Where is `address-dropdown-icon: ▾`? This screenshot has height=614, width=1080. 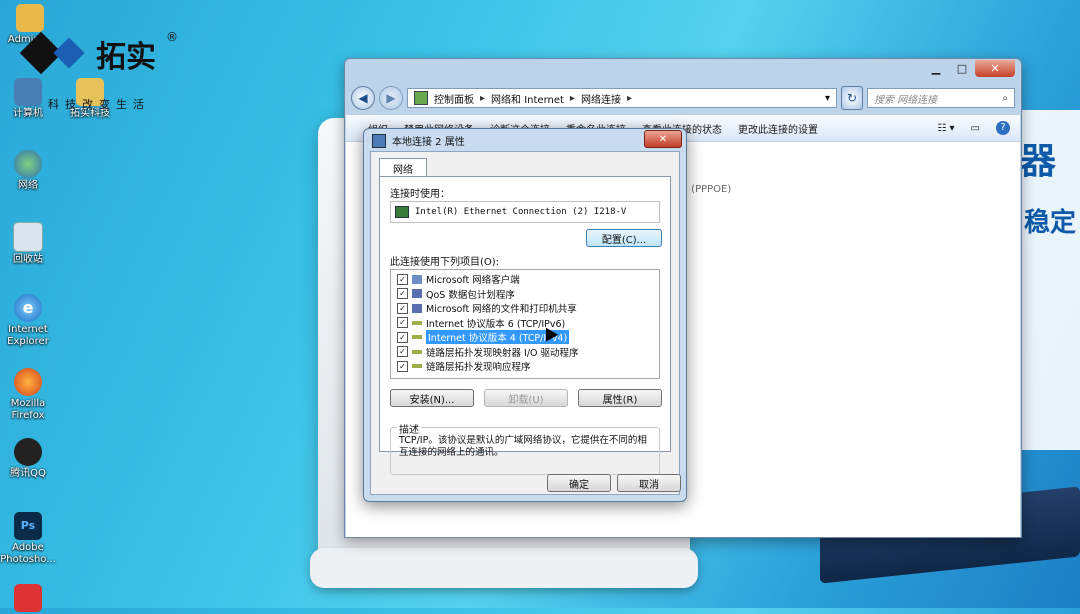
address-dropdown-icon: ▾ is located at coordinates (827, 98).